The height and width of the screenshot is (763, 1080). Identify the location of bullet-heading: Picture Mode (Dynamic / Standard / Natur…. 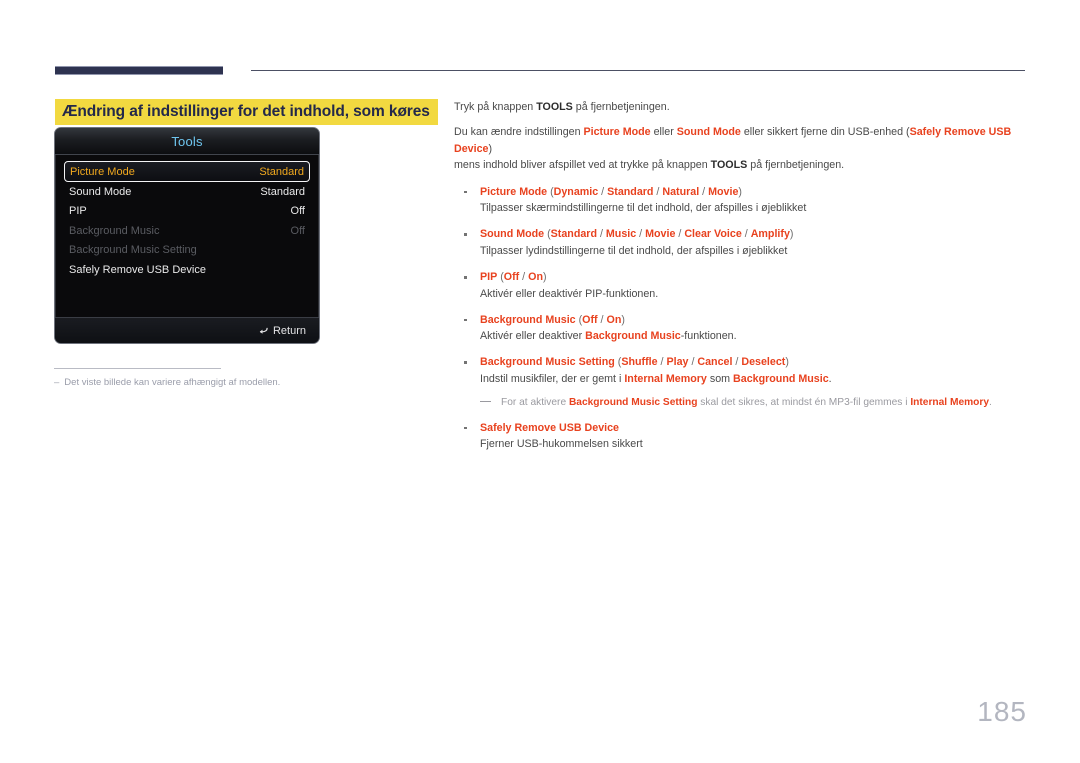
(611, 191).